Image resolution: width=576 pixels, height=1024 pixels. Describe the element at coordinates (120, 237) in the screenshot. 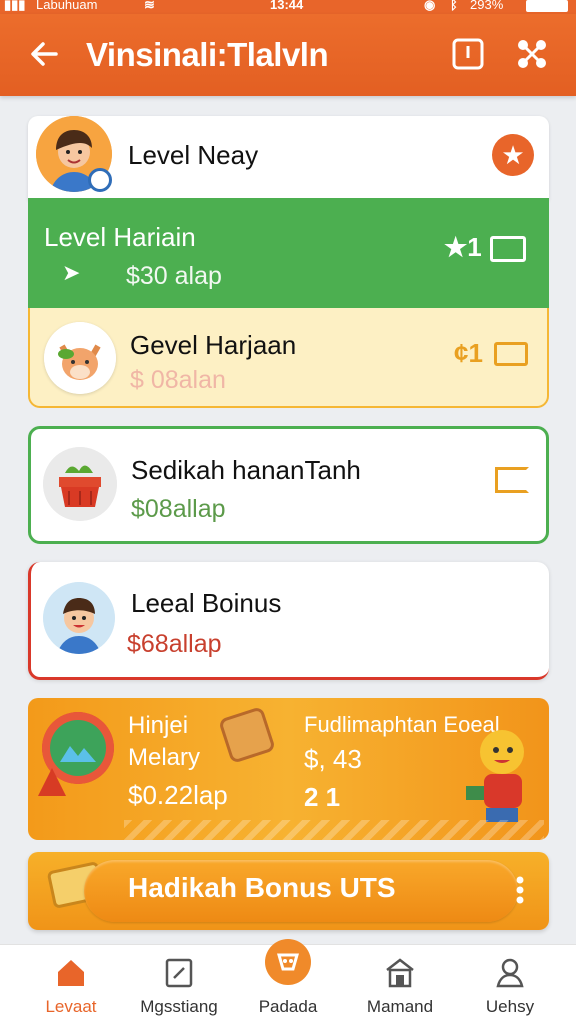

I see `card-title: Level Hariain` at that location.